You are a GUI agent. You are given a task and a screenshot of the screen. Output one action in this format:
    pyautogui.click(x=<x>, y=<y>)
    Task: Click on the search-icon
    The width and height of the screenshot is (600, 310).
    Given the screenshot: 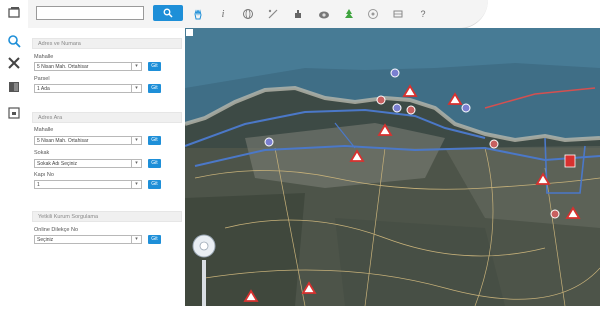 What is the action you would take?
    pyautogui.click(x=14, y=41)
    